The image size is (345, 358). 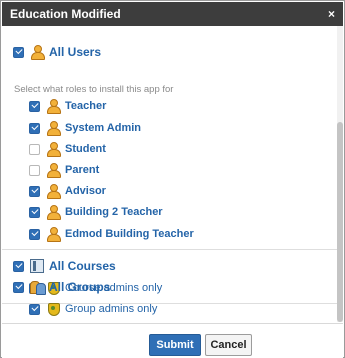 I want to click on role-label-system-admin: System Admin, so click(x=103, y=128).